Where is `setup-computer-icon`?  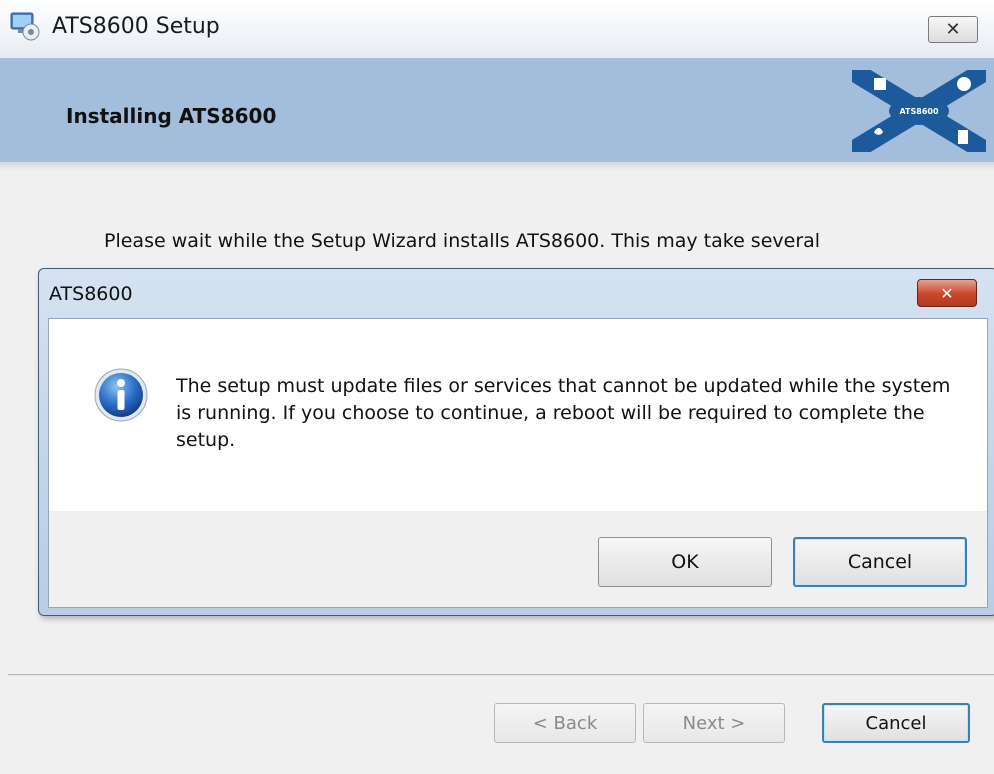 setup-computer-icon is located at coordinates (25, 26).